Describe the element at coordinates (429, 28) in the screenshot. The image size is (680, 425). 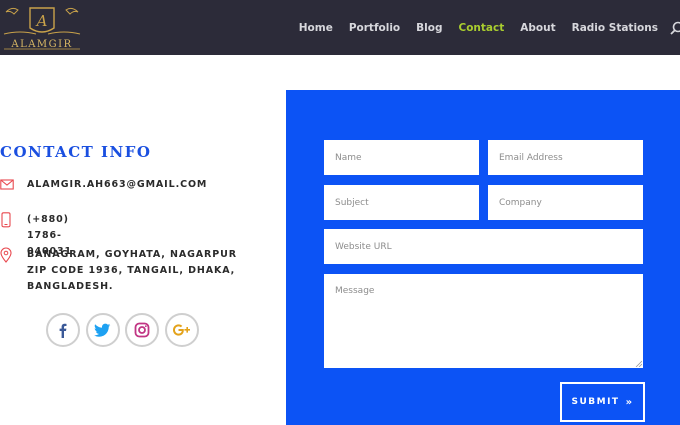
I see `nav-item-blog: Blog` at that location.